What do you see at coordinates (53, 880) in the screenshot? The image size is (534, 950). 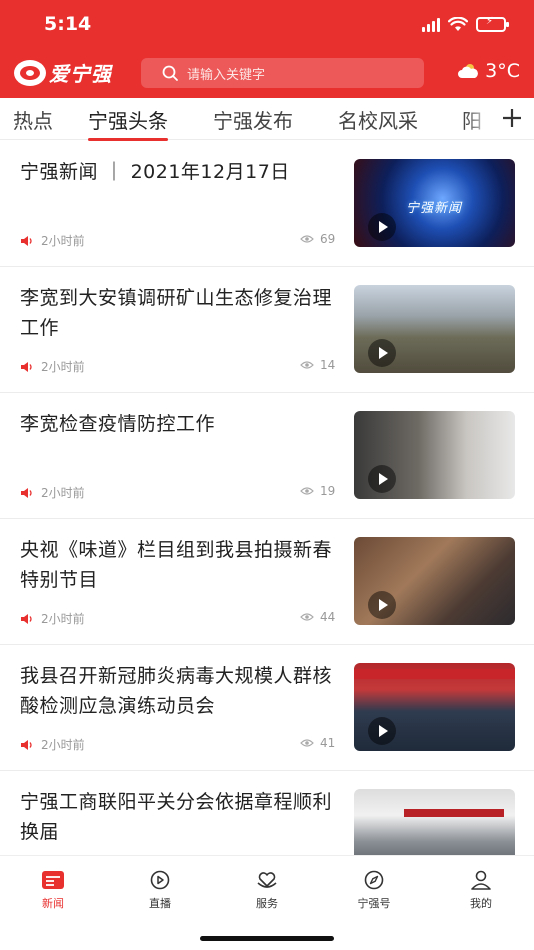 I see `news-icon` at bounding box center [53, 880].